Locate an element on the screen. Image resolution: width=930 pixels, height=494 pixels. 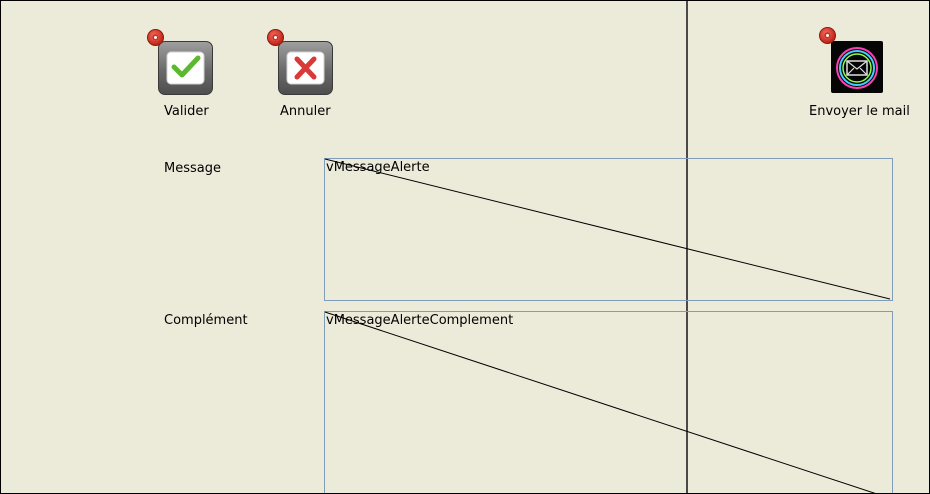
annuler-badge-icon is located at coordinates (275, 37).